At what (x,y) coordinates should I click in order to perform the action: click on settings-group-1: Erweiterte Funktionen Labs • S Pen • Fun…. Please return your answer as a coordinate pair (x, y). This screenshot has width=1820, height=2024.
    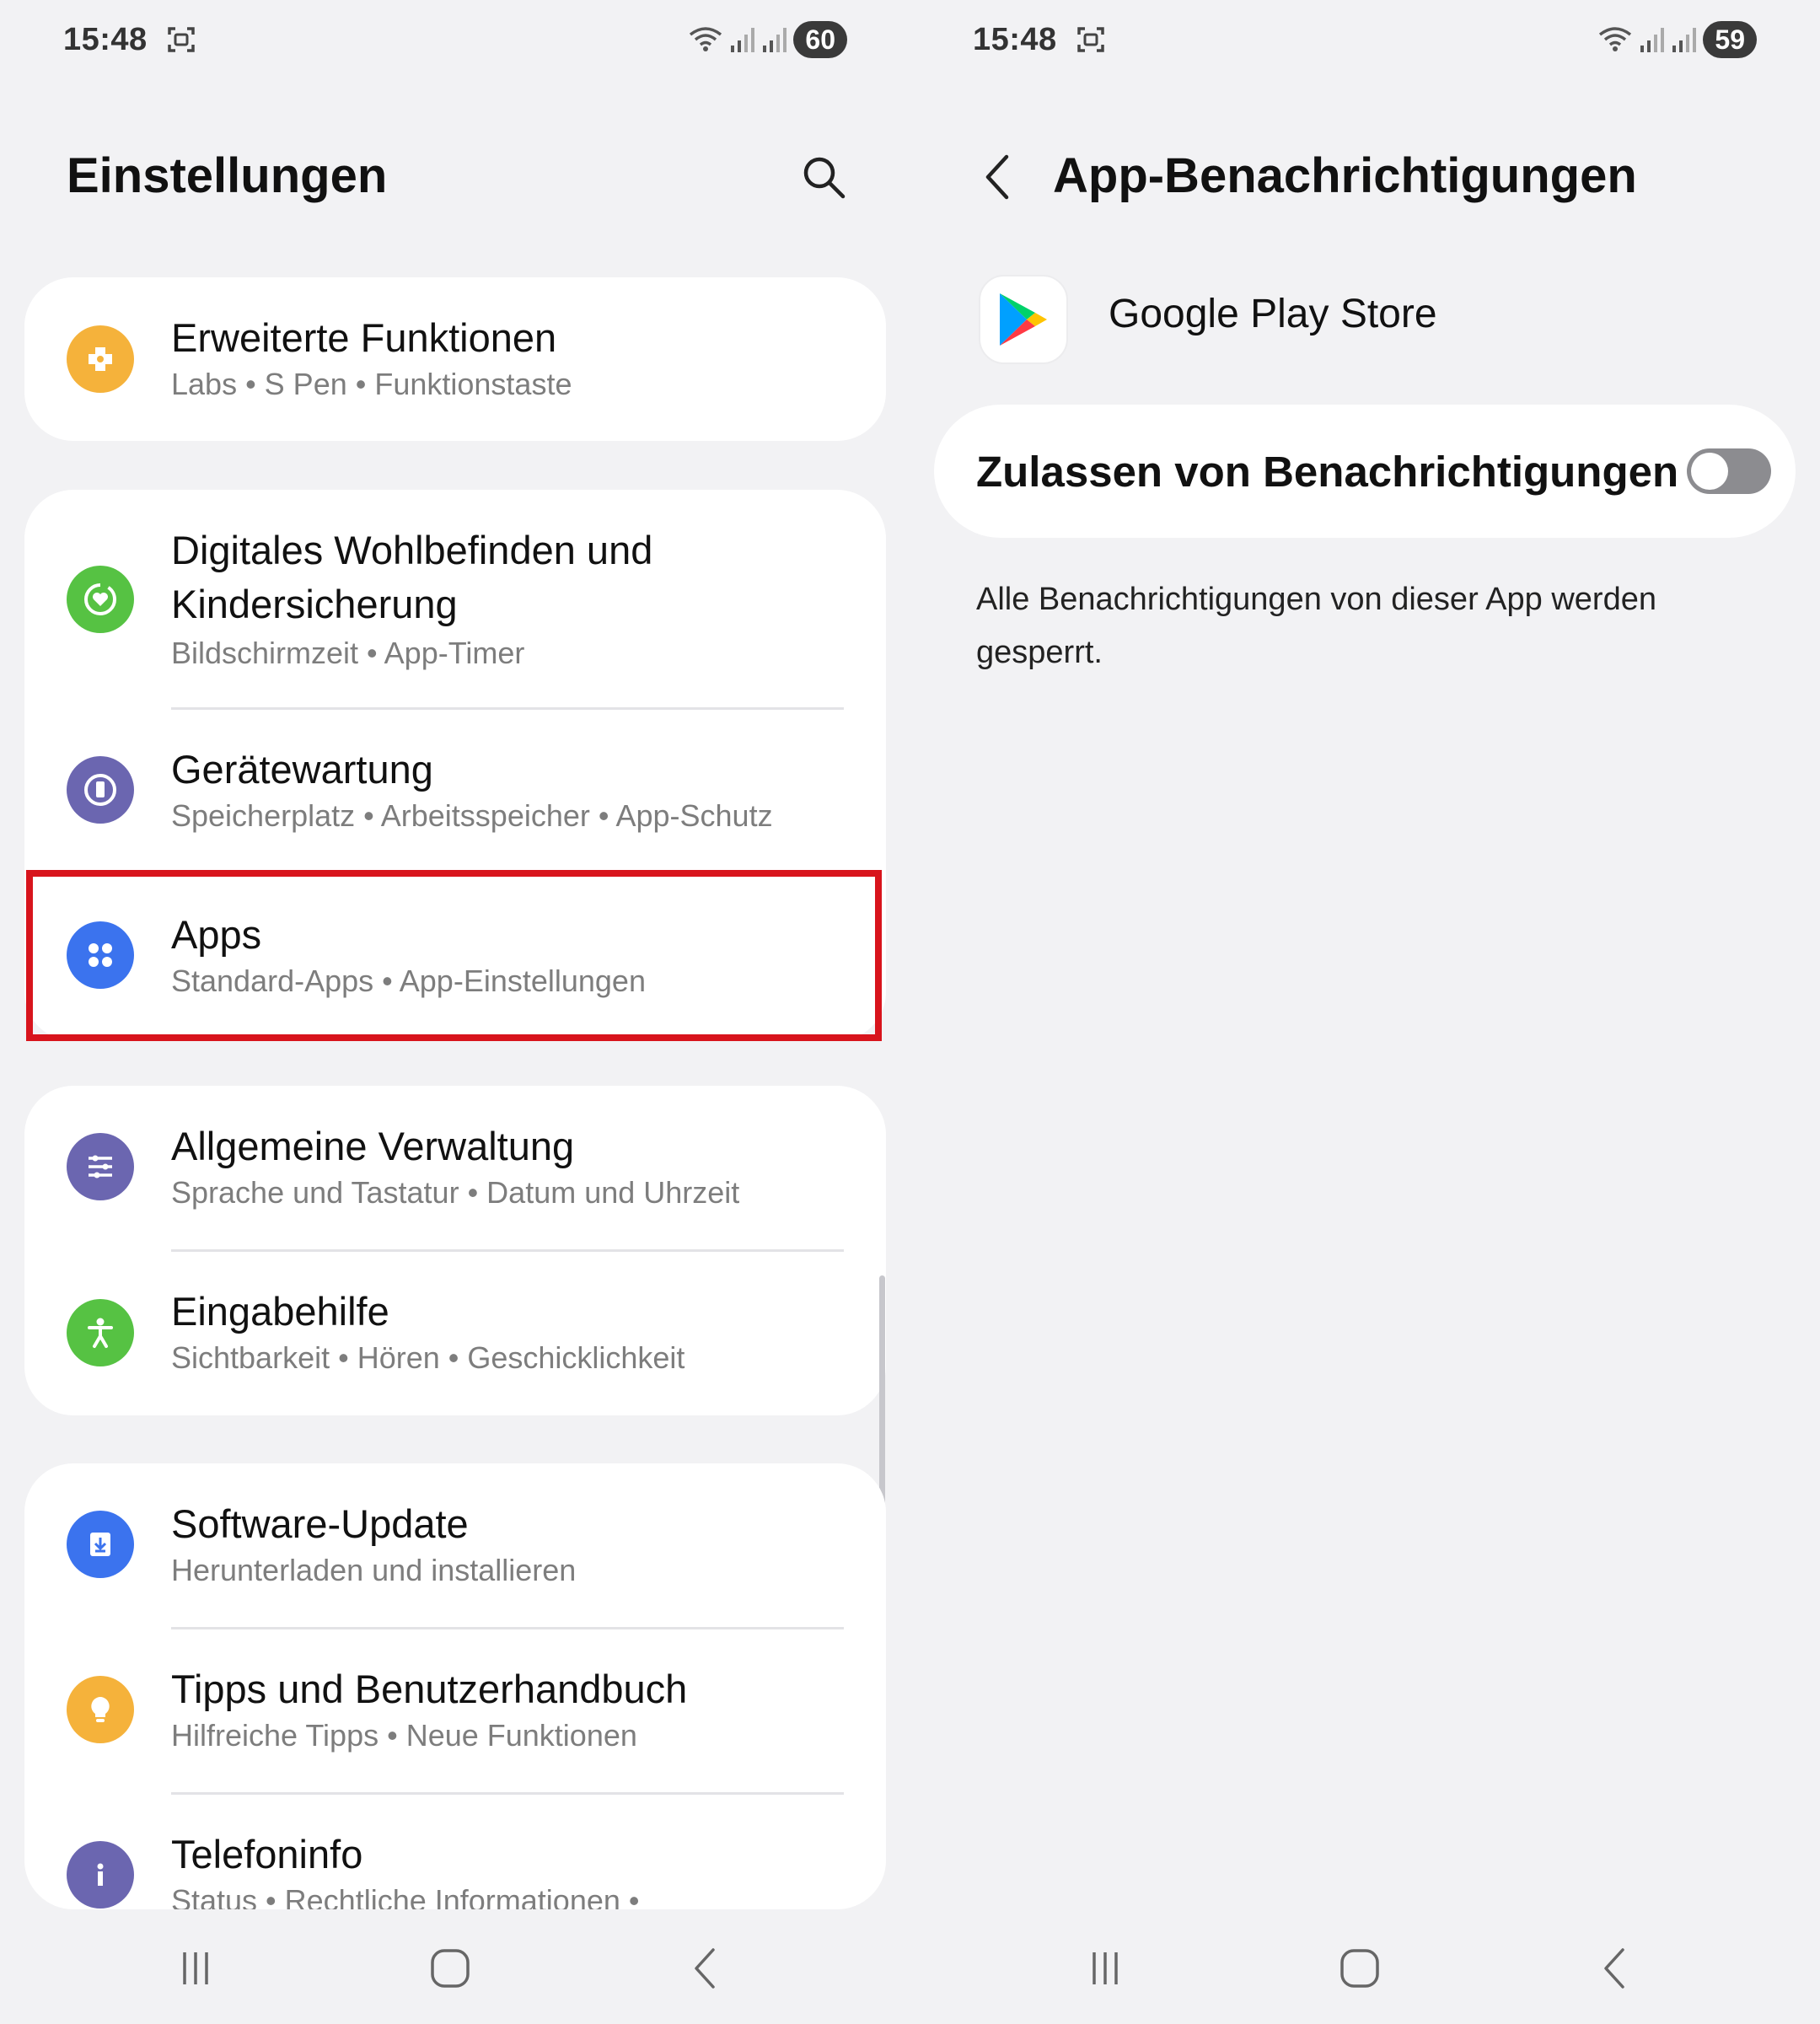
    Looking at the image, I should click on (455, 359).